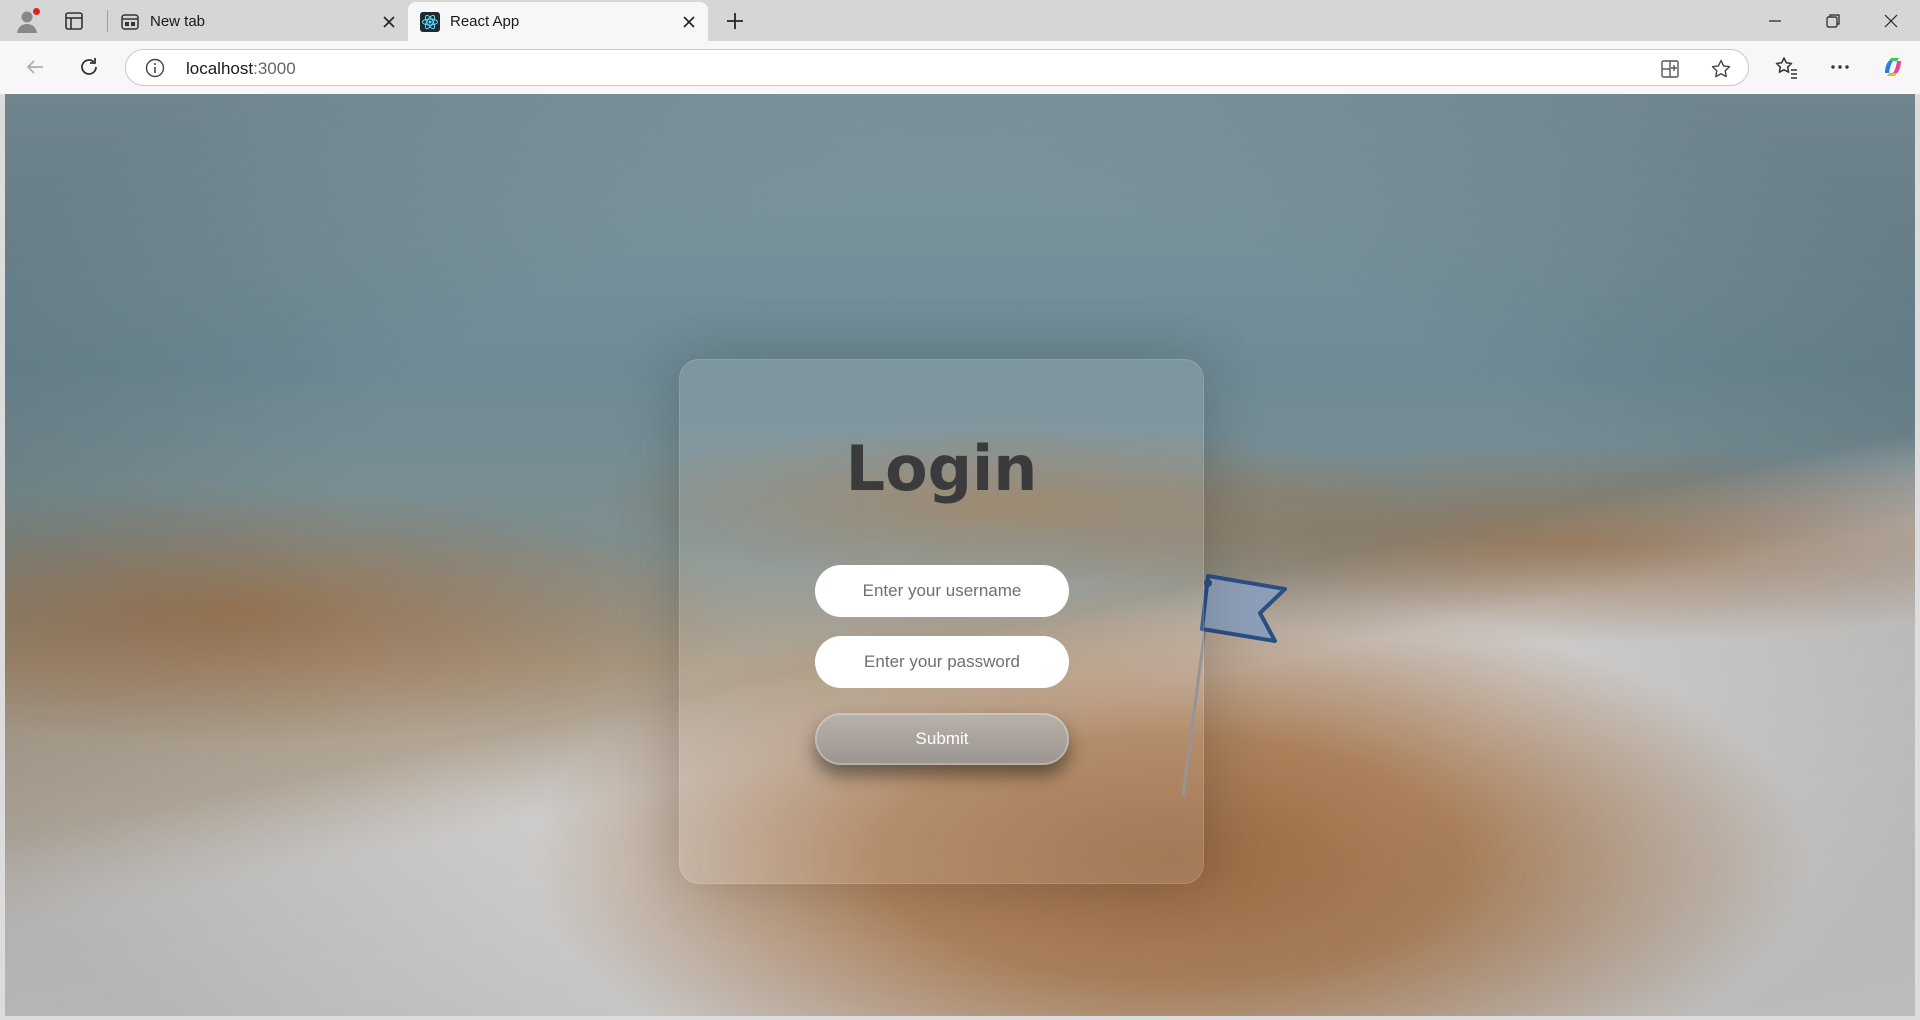  Describe the element at coordinates (36, 11) in the screenshot. I see `notification-dot` at that location.